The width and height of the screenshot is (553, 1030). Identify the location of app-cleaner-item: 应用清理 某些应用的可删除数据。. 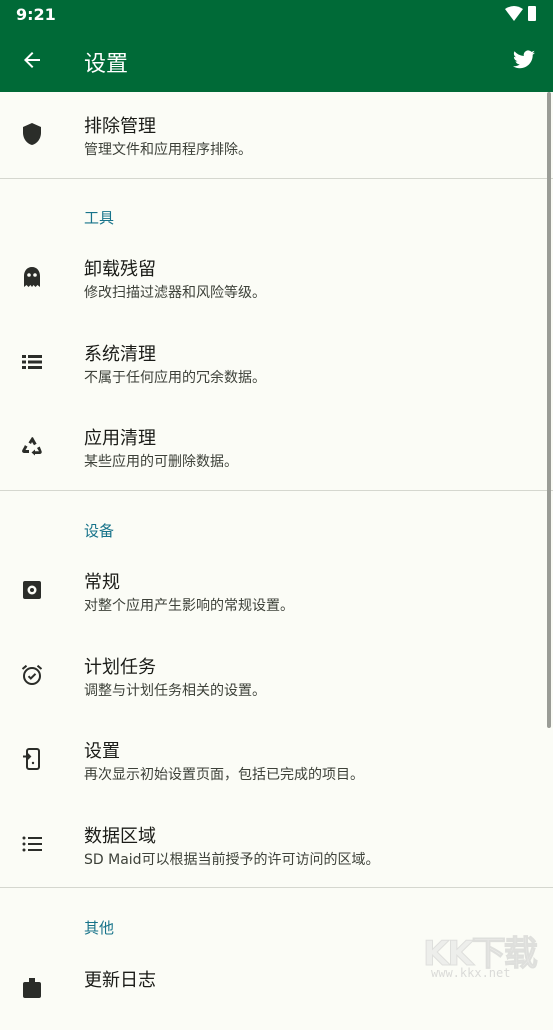
(276, 446).